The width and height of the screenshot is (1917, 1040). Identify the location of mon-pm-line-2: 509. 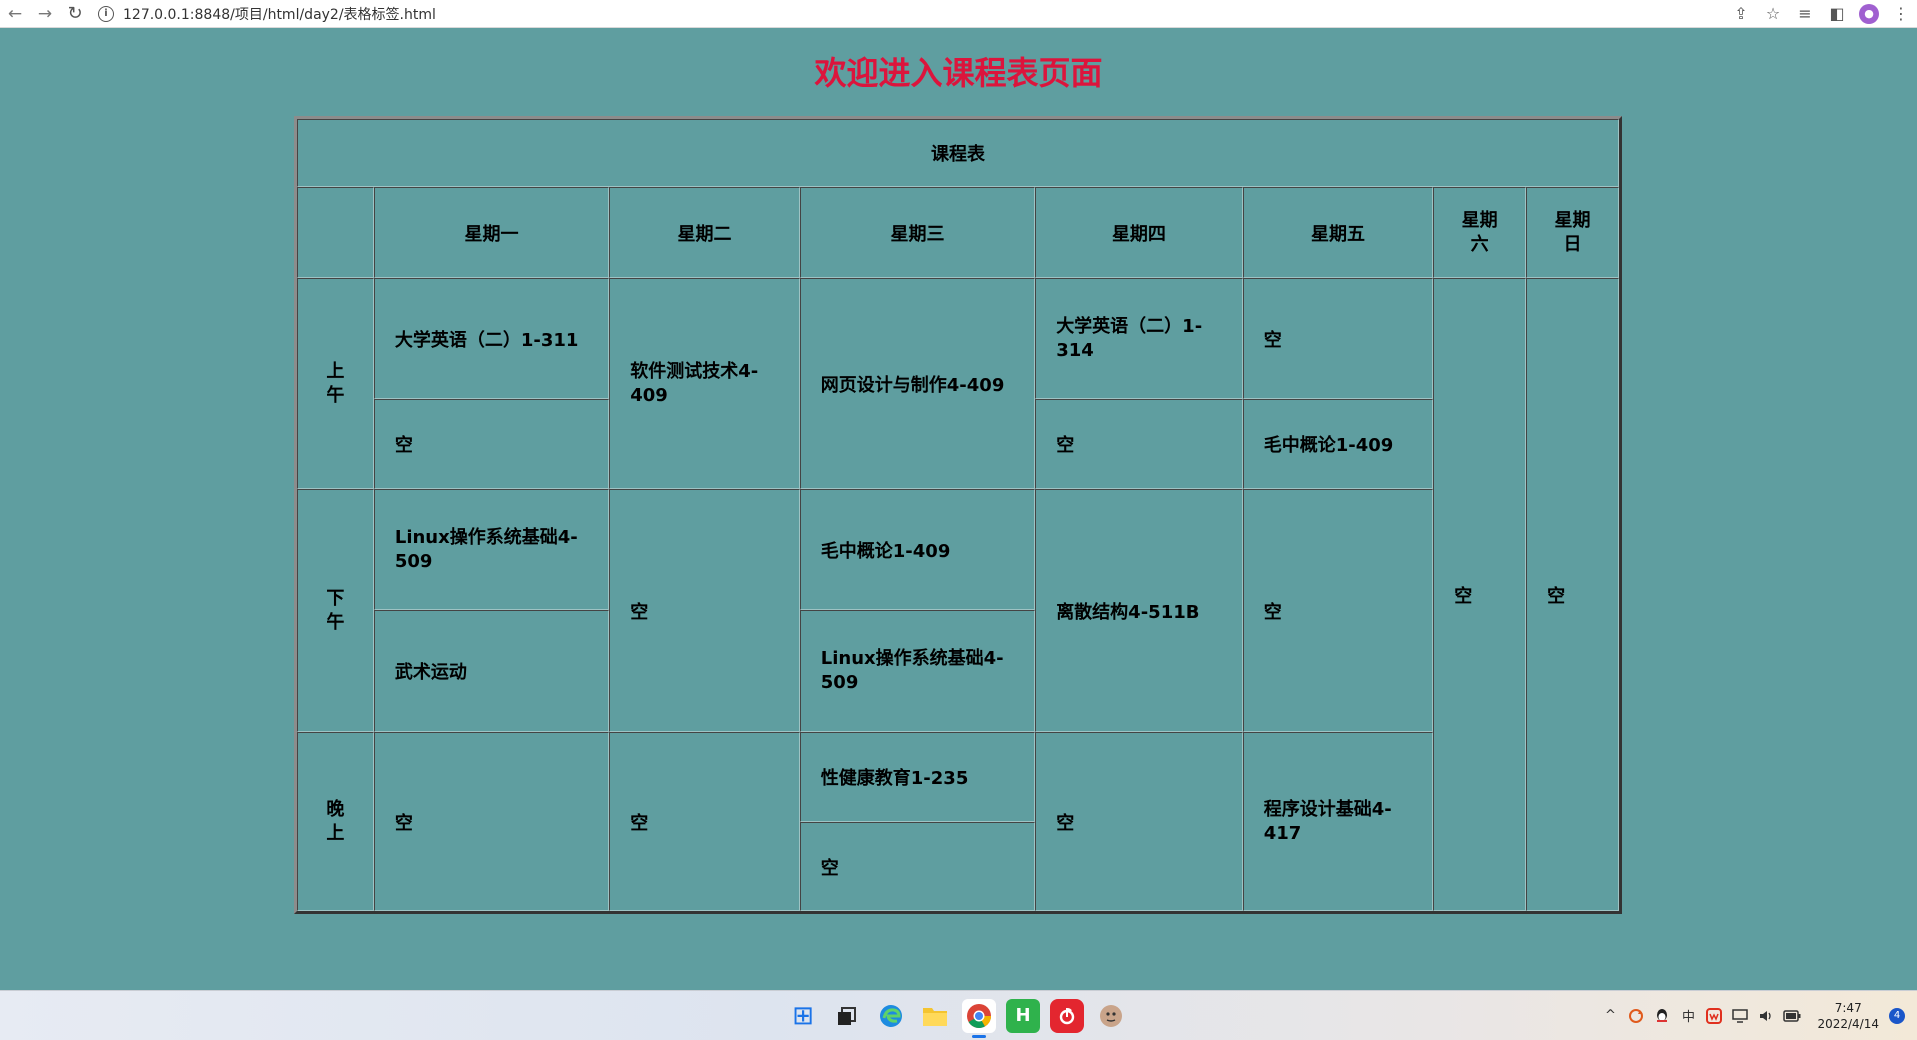
(413, 561).